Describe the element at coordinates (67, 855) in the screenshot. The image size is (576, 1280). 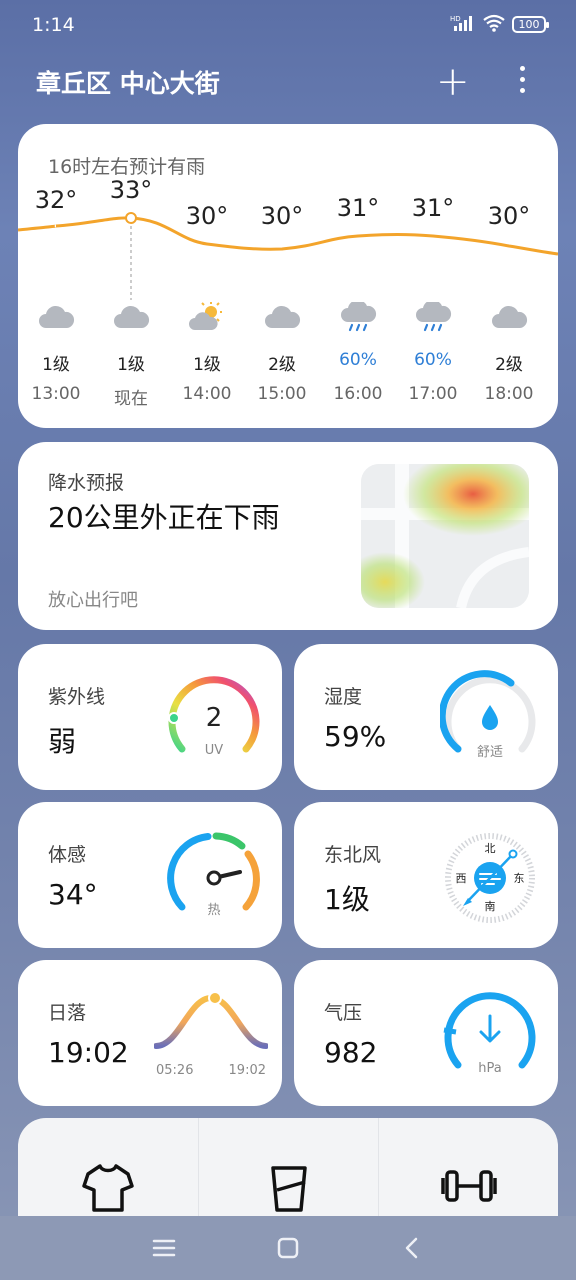
I see `feels-like-title: 体感` at that location.